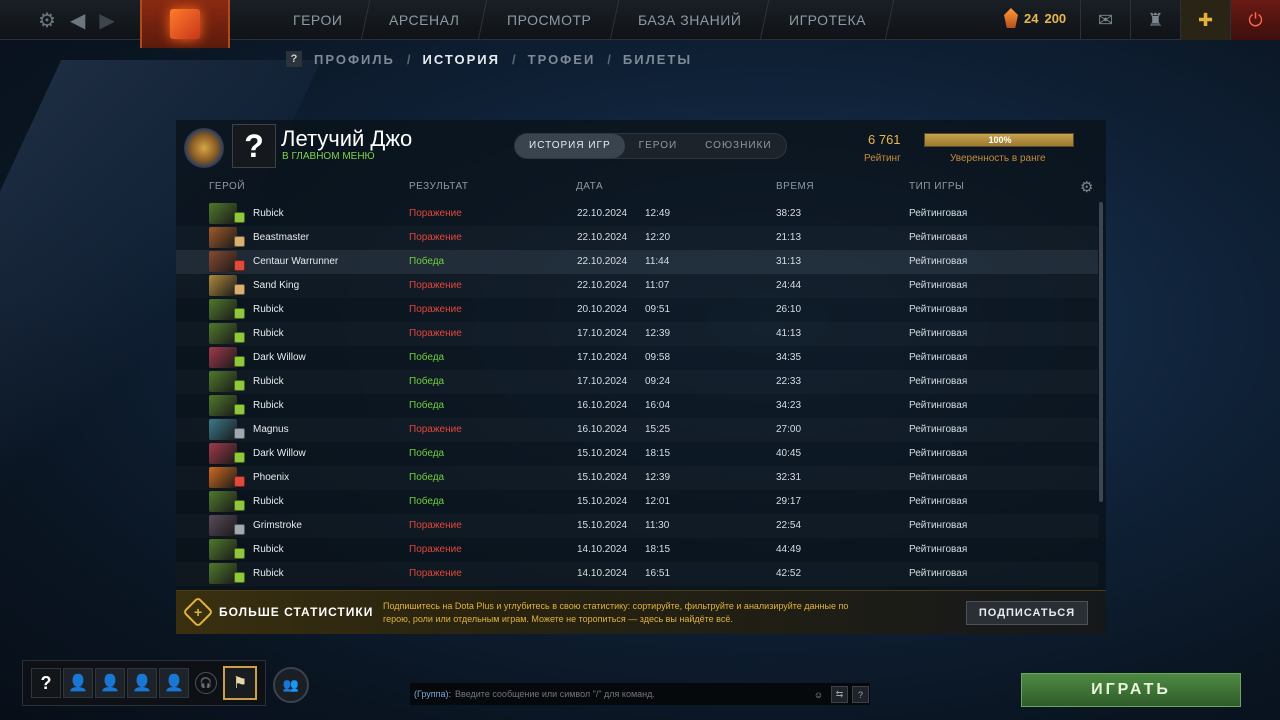 The width and height of the screenshot is (1280, 720). I want to click on tab-profile: ПРОФИЛЬ, so click(354, 59).